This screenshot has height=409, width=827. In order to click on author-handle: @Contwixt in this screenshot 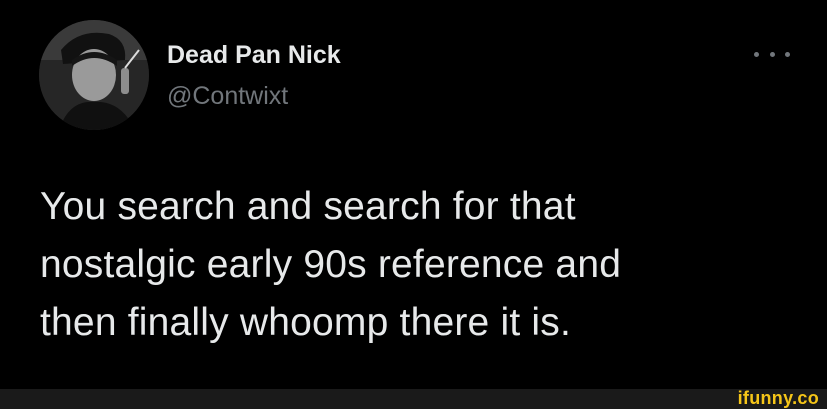, I will do `click(227, 96)`.